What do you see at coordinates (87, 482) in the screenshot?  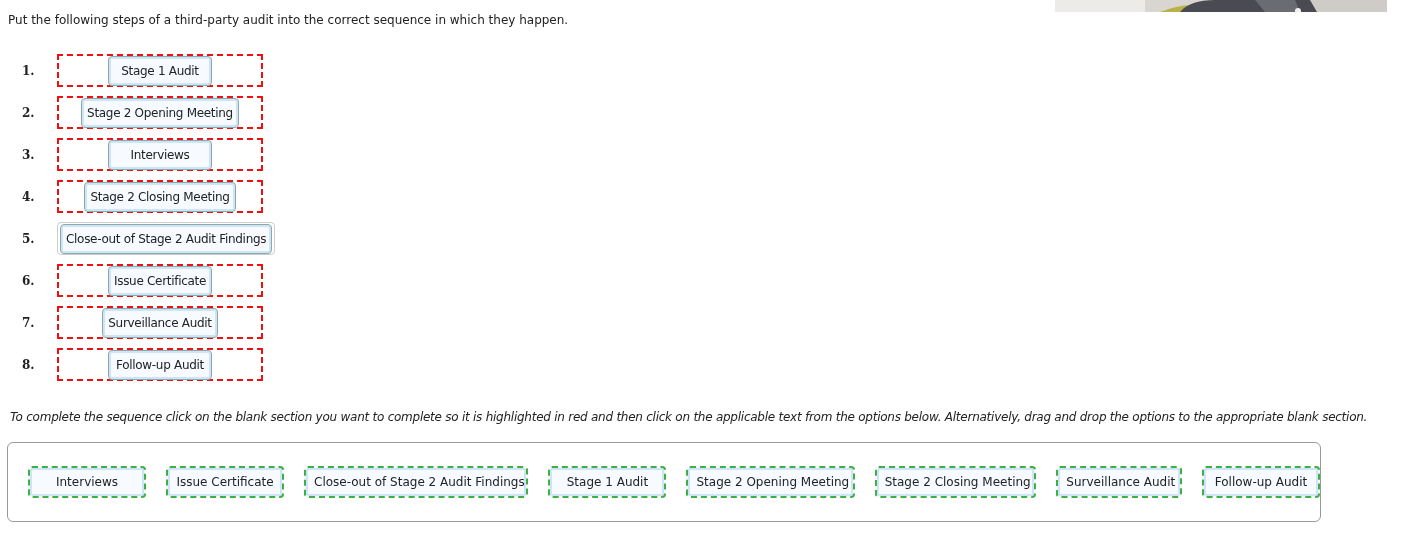 I see `option-chip: Interviews` at bounding box center [87, 482].